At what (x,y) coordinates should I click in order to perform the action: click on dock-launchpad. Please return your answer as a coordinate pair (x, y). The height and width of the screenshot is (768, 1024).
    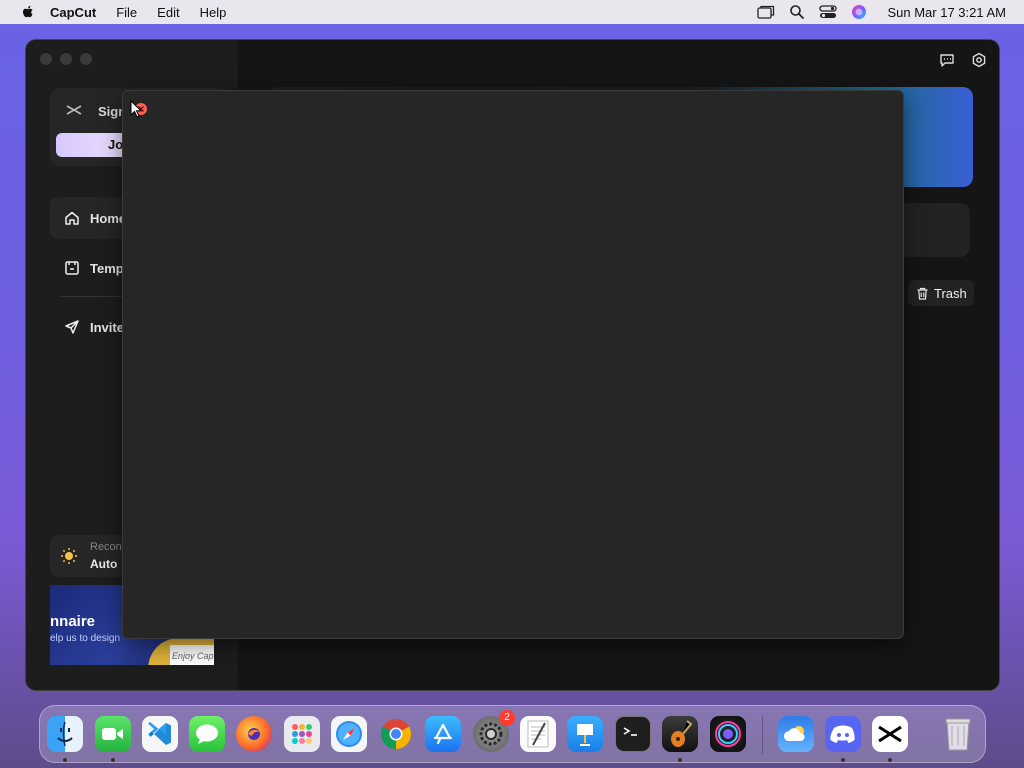
    Looking at the image, I should click on (302, 734).